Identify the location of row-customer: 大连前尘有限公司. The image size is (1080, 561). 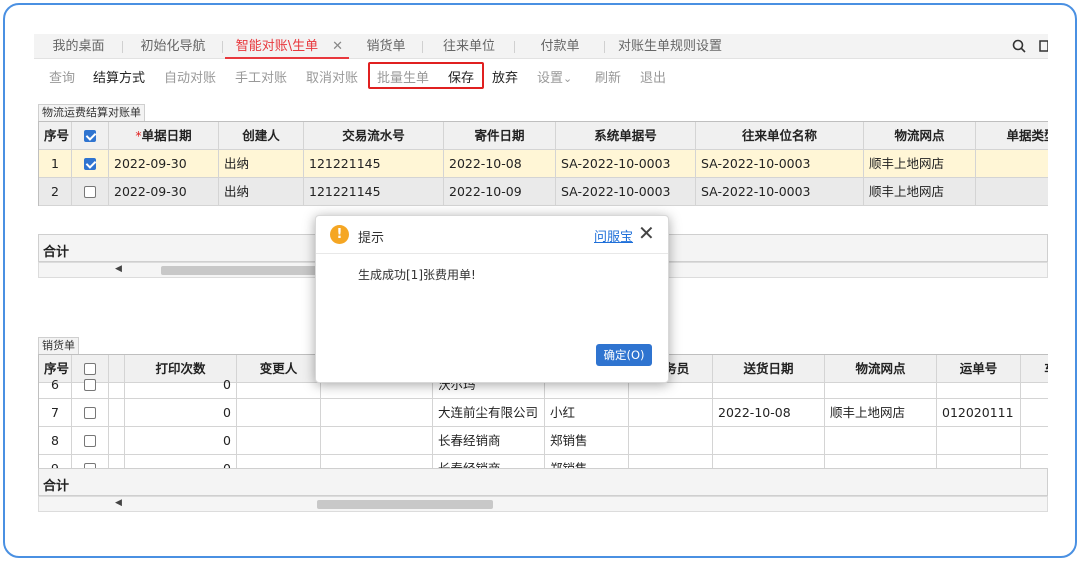
(489, 413).